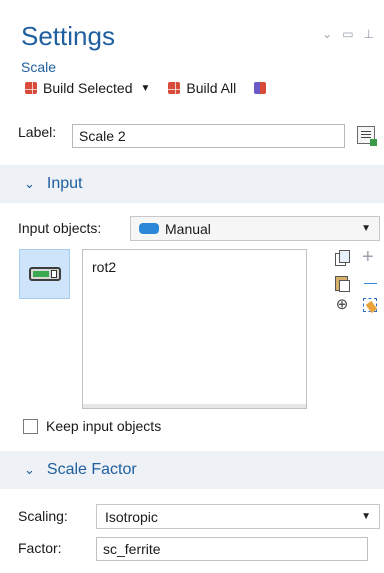 The image size is (384, 573). I want to click on pin-icon: ⊥, so click(369, 34).